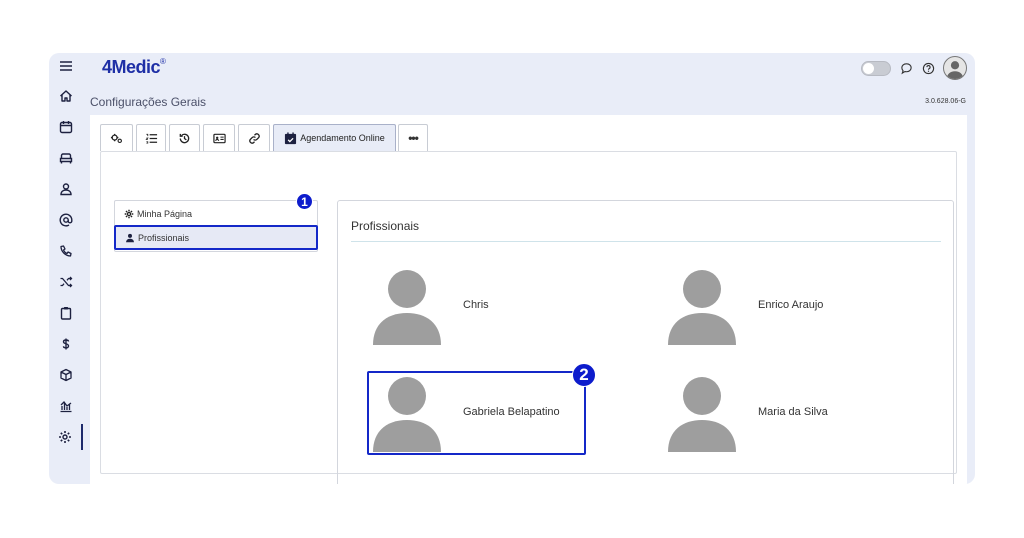 Image resolution: width=1024 pixels, height=538 pixels. Describe the element at coordinates (66, 66) in the screenshot. I see `menu-icon` at that location.